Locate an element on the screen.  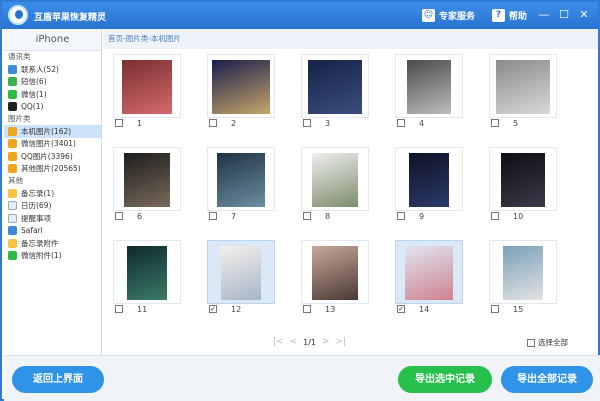
photo-item: 10 is located at coordinates (523, 184).